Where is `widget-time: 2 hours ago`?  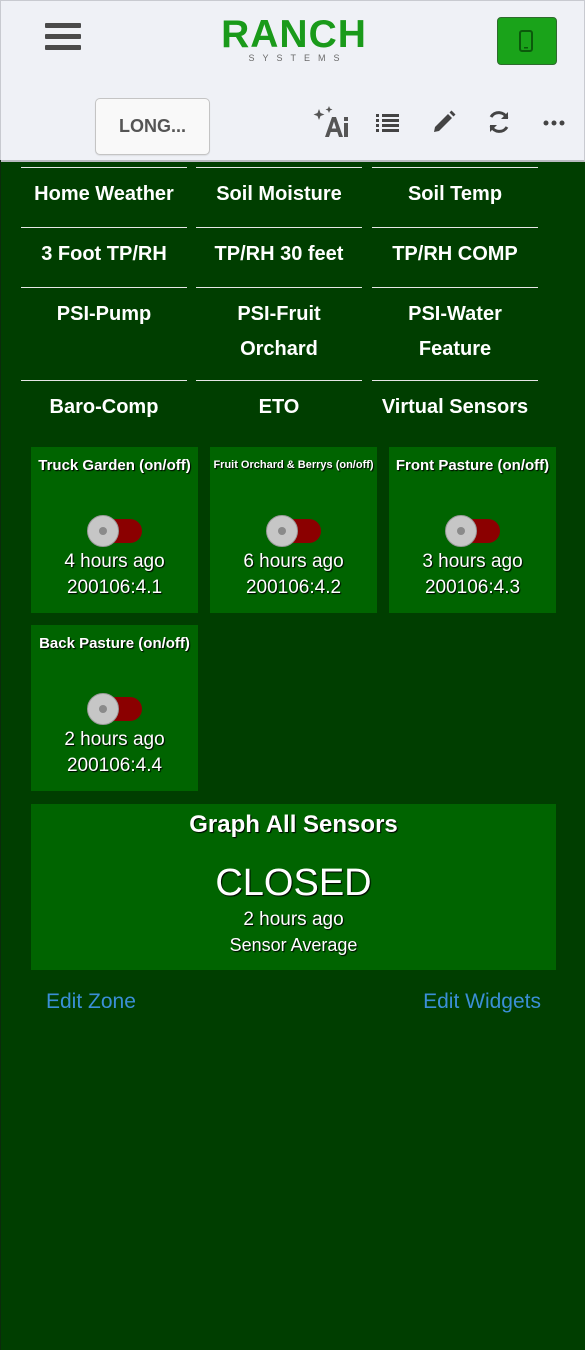
widget-time: 2 hours ago is located at coordinates (114, 739).